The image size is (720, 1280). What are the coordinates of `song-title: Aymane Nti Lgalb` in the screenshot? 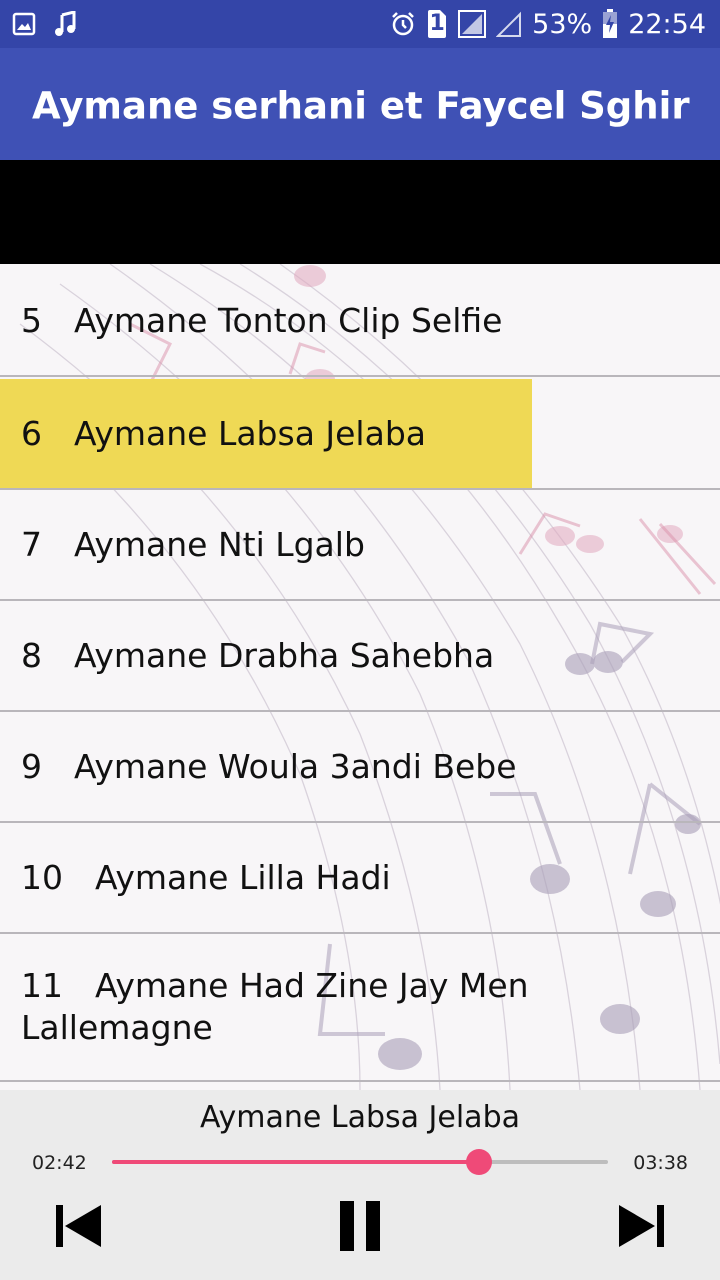 It's located at (219, 544).